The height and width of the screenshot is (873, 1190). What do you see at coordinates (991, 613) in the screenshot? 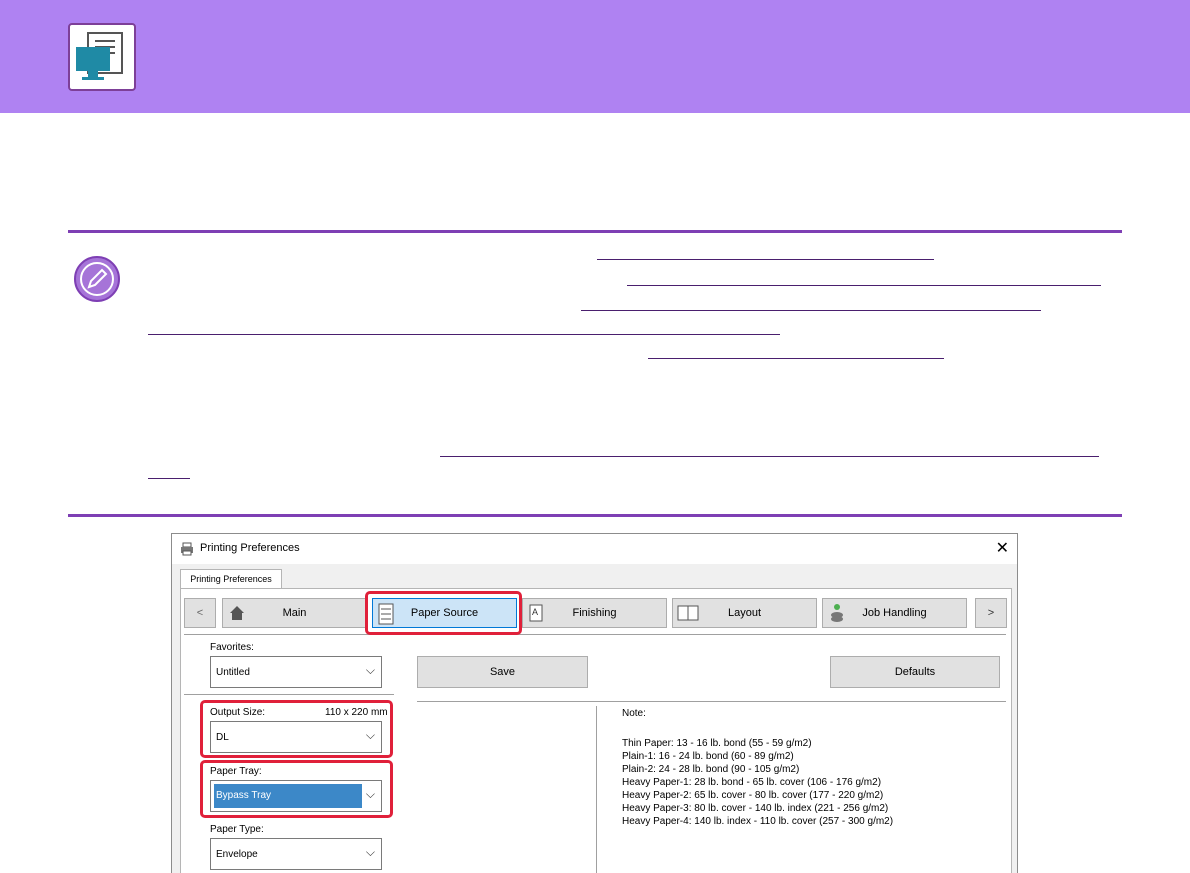
I see `nav-next-button: >` at bounding box center [991, 613].